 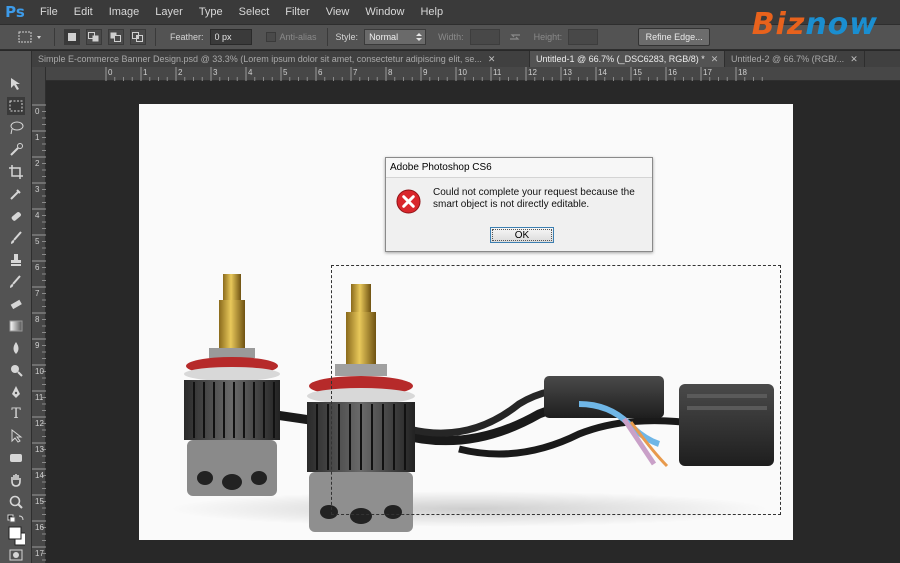 I want to click on rectangle-tool-icon, so click(x=16, y=458).